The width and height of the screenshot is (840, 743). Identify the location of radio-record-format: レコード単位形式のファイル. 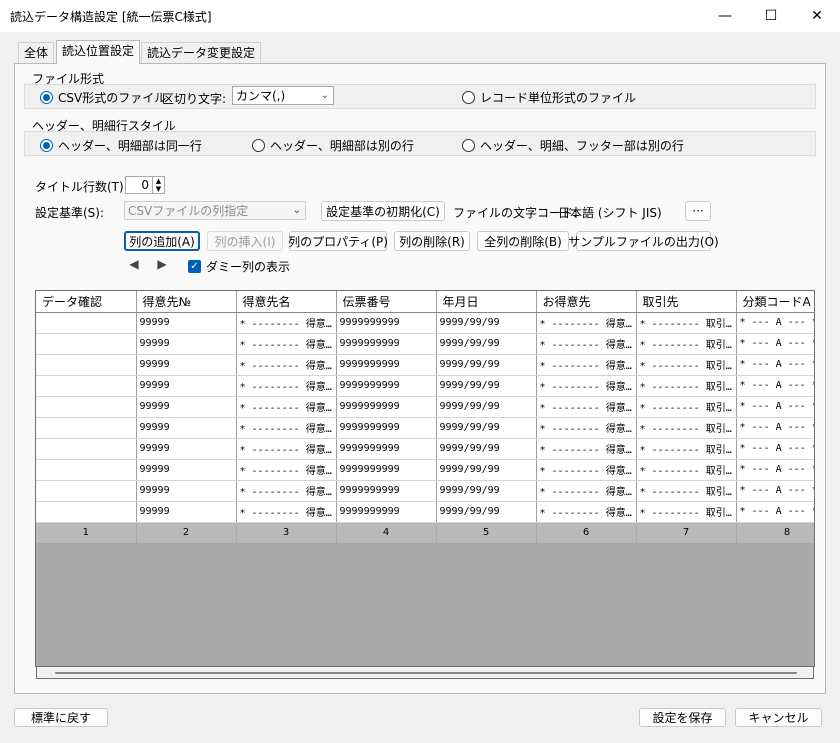
(549, 97).